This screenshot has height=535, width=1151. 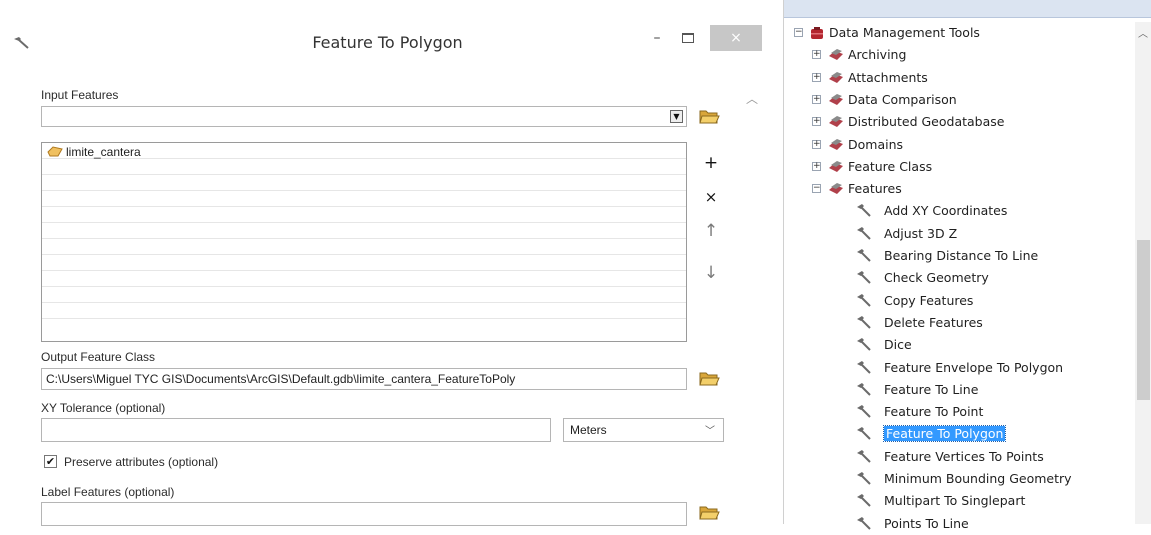 What do you see at coordinates (956, 278) in the screenshot?
I see `tree-node-tool: Check Geometry` at bounding box center [956, 278].